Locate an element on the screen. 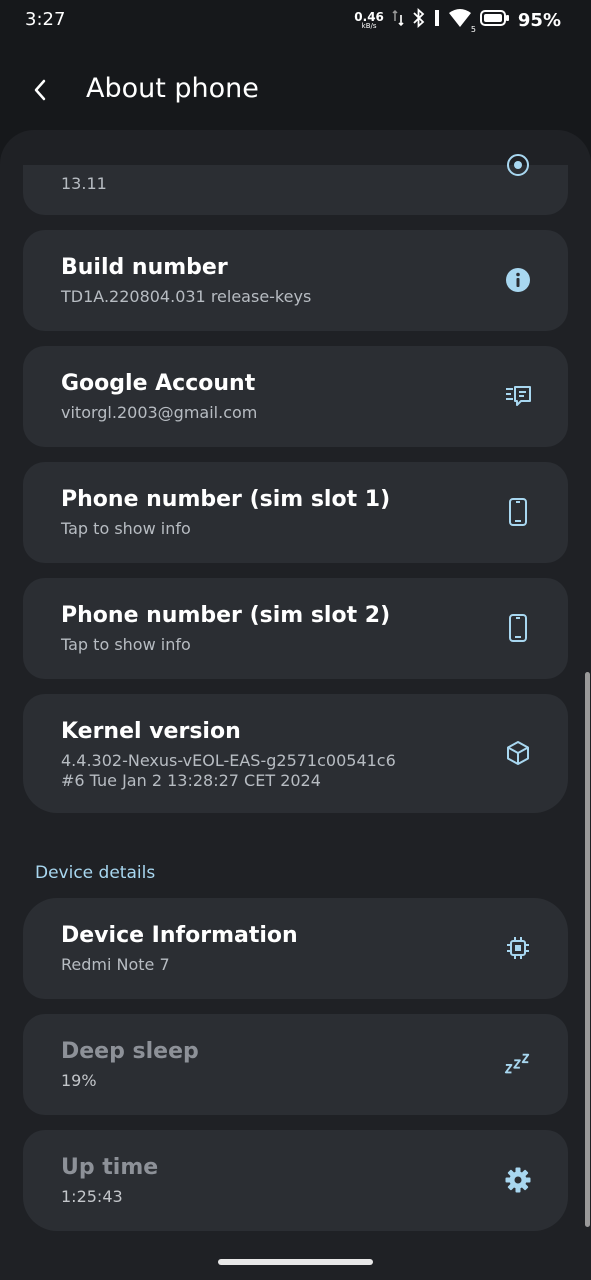  signal-label: 5 is located at coordinates (473, 29).